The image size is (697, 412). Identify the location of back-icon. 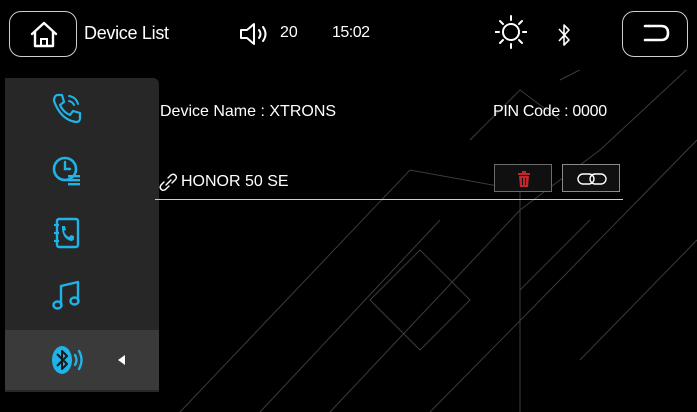
(656, 33).